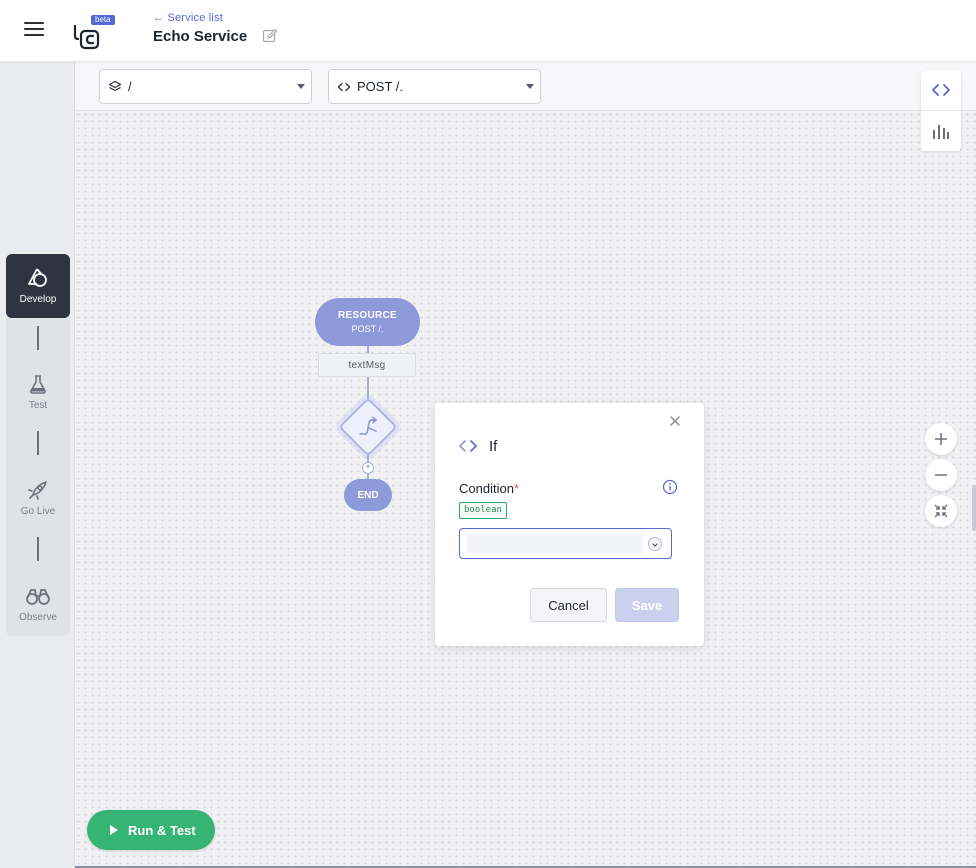  I want to click on service-title: Echo Service, so click(200, 36).